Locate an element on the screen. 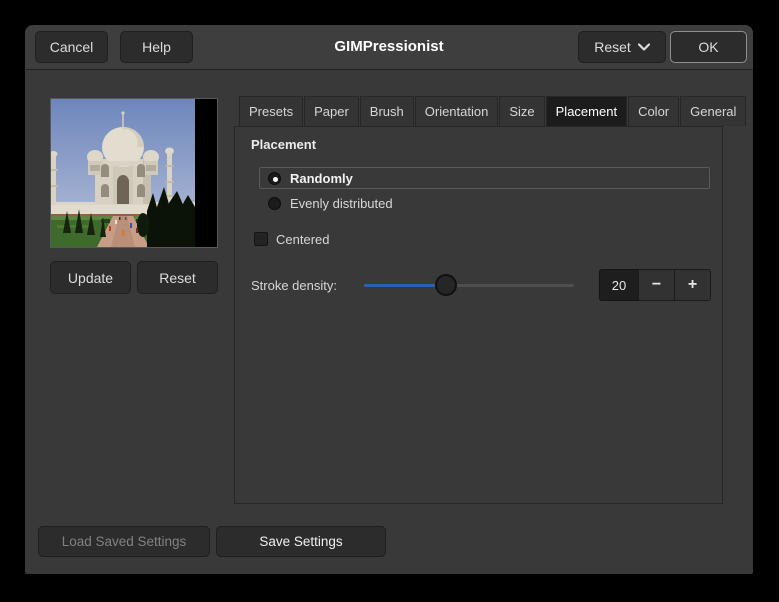 The width and height of the screenshot is (779, 602). tab-general: General is located at coordinates (713, 111).